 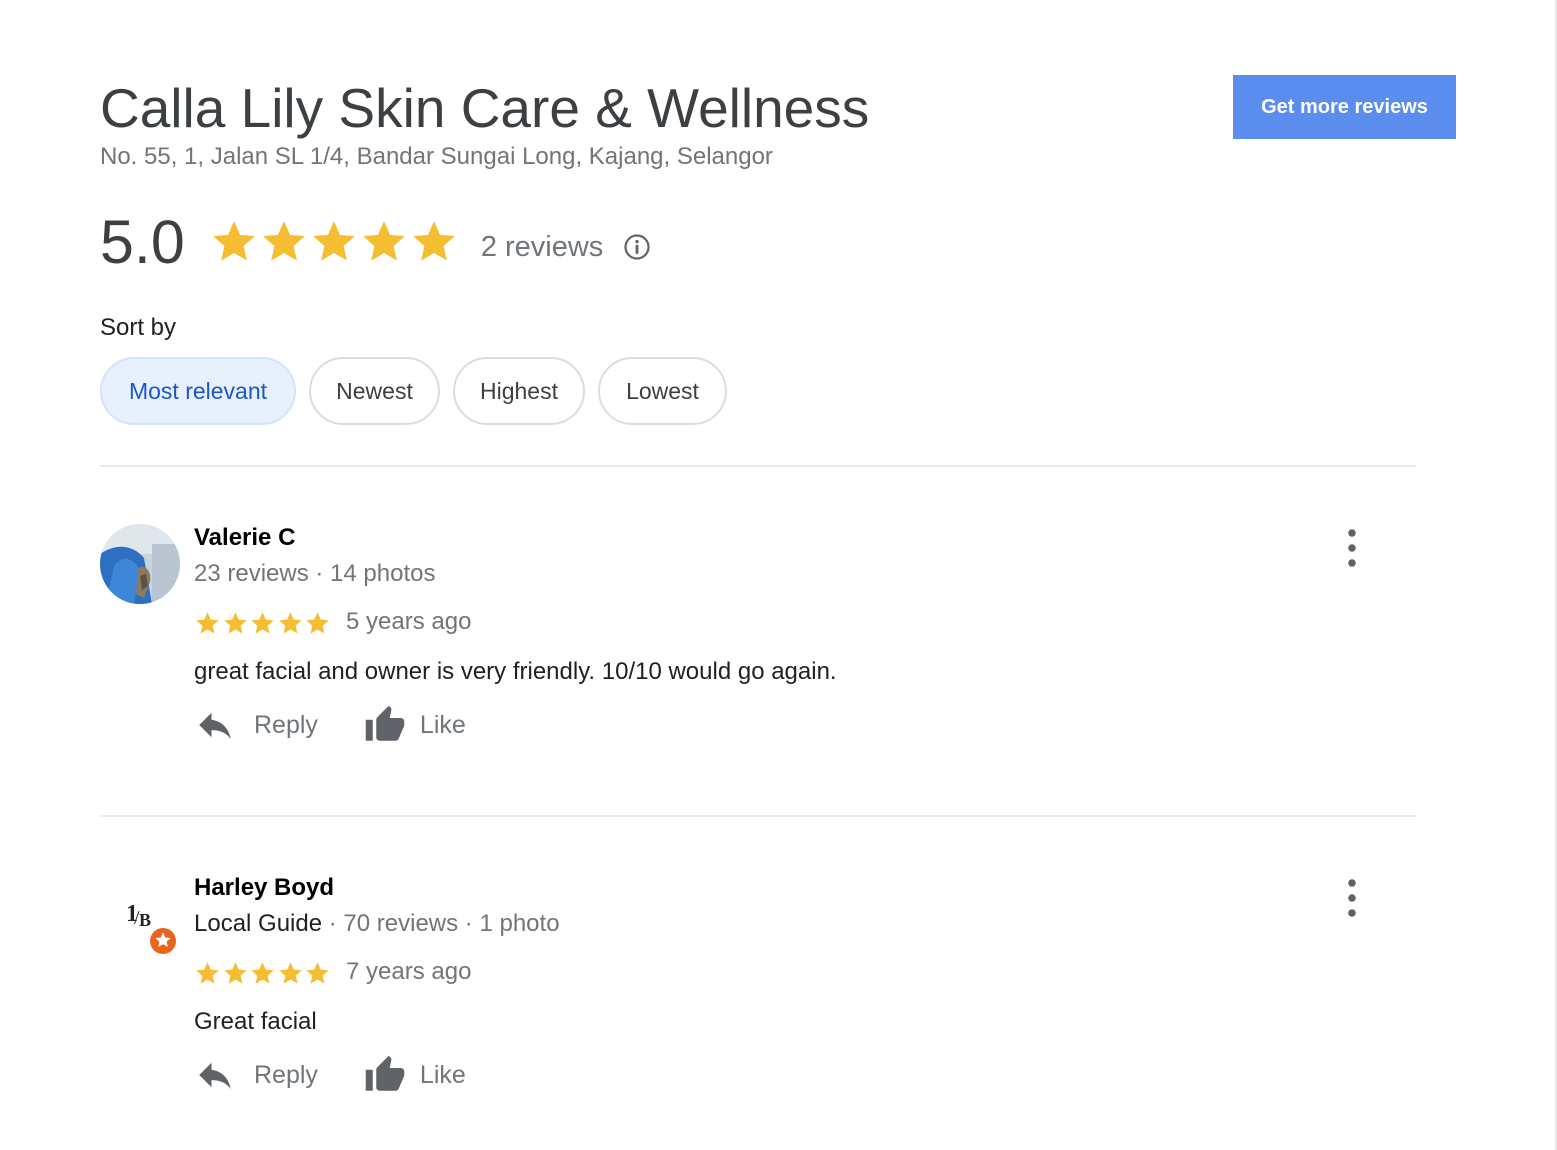 I want to click on reviewer-name: Harley Boyd, so click(x=264, y=888).